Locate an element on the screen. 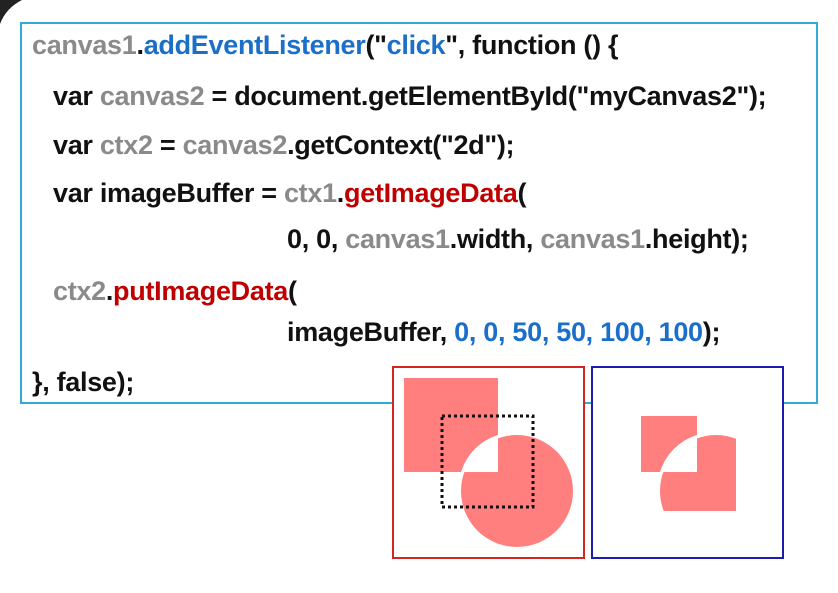 The width and height of the screenshot is (838, 593). code-token: }, false); is located at coordinates (83, 382).